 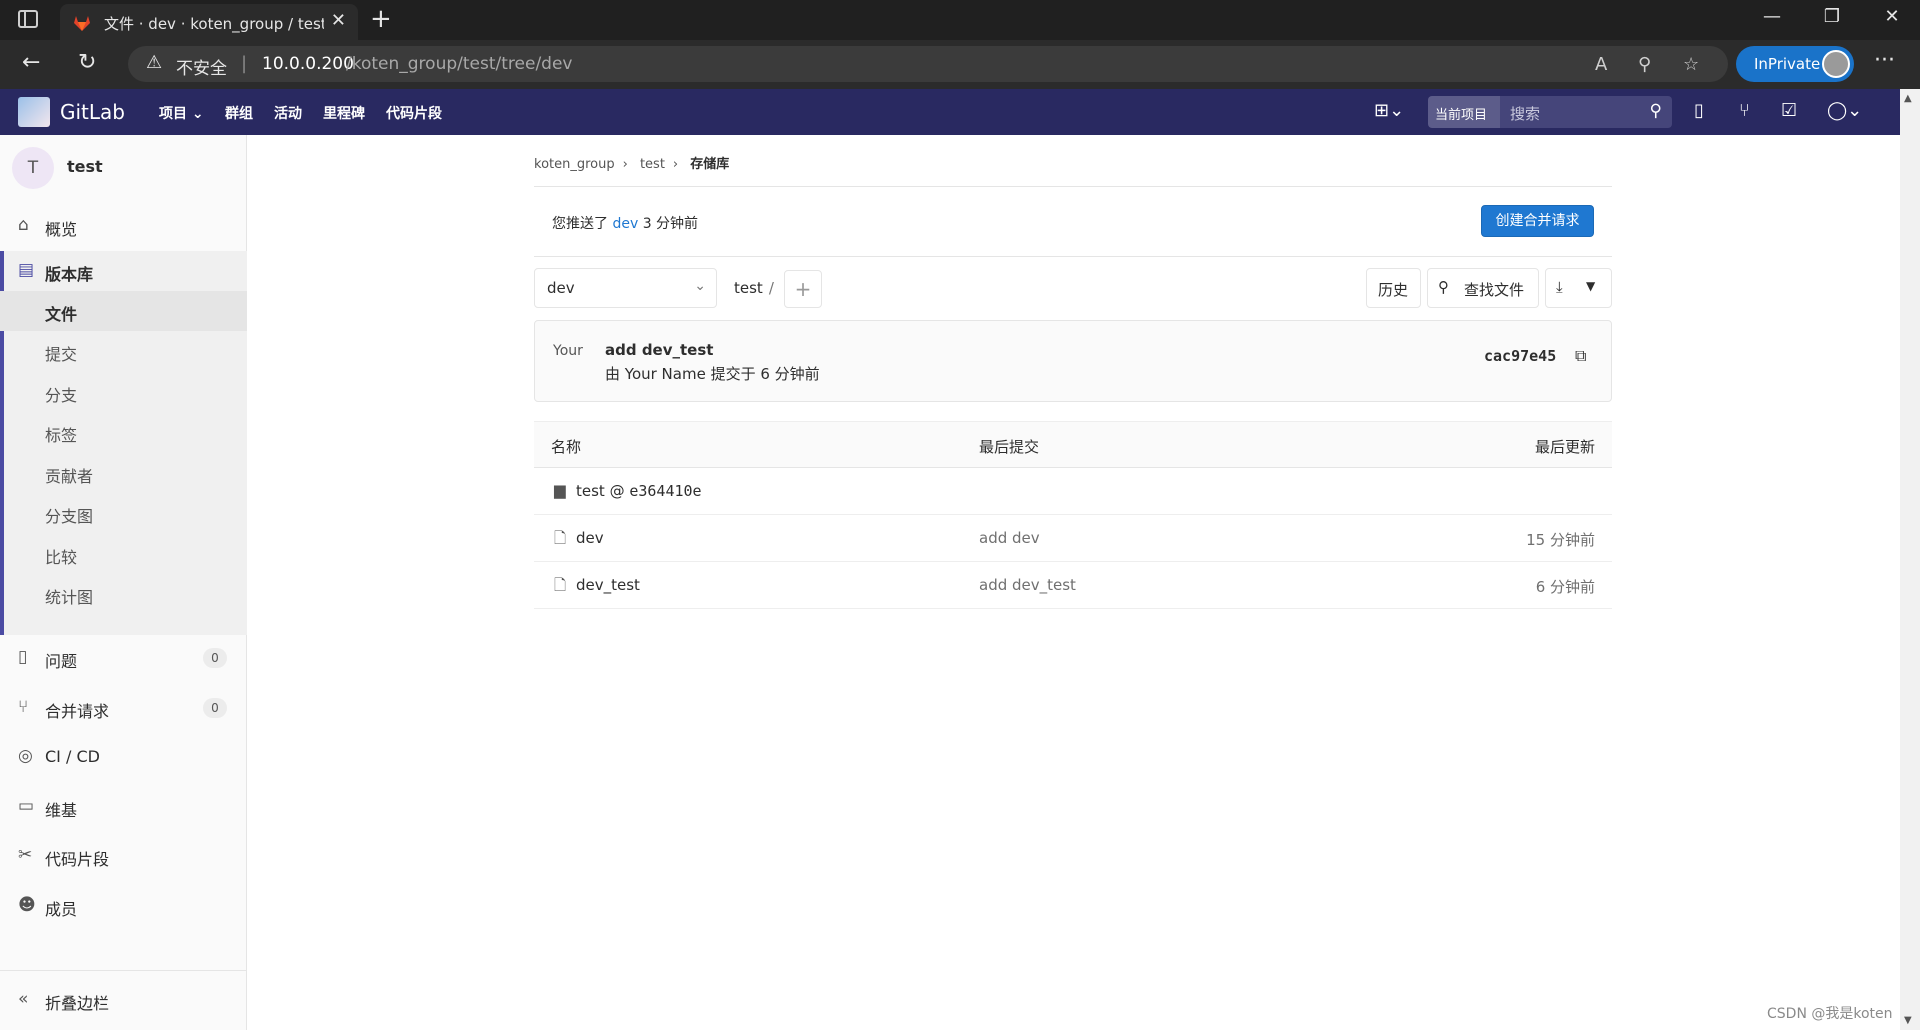 What do you see at coordinates (381, 19) in the screenshot?
I see `new-tab-button: +` at bounding box center [381, 19].